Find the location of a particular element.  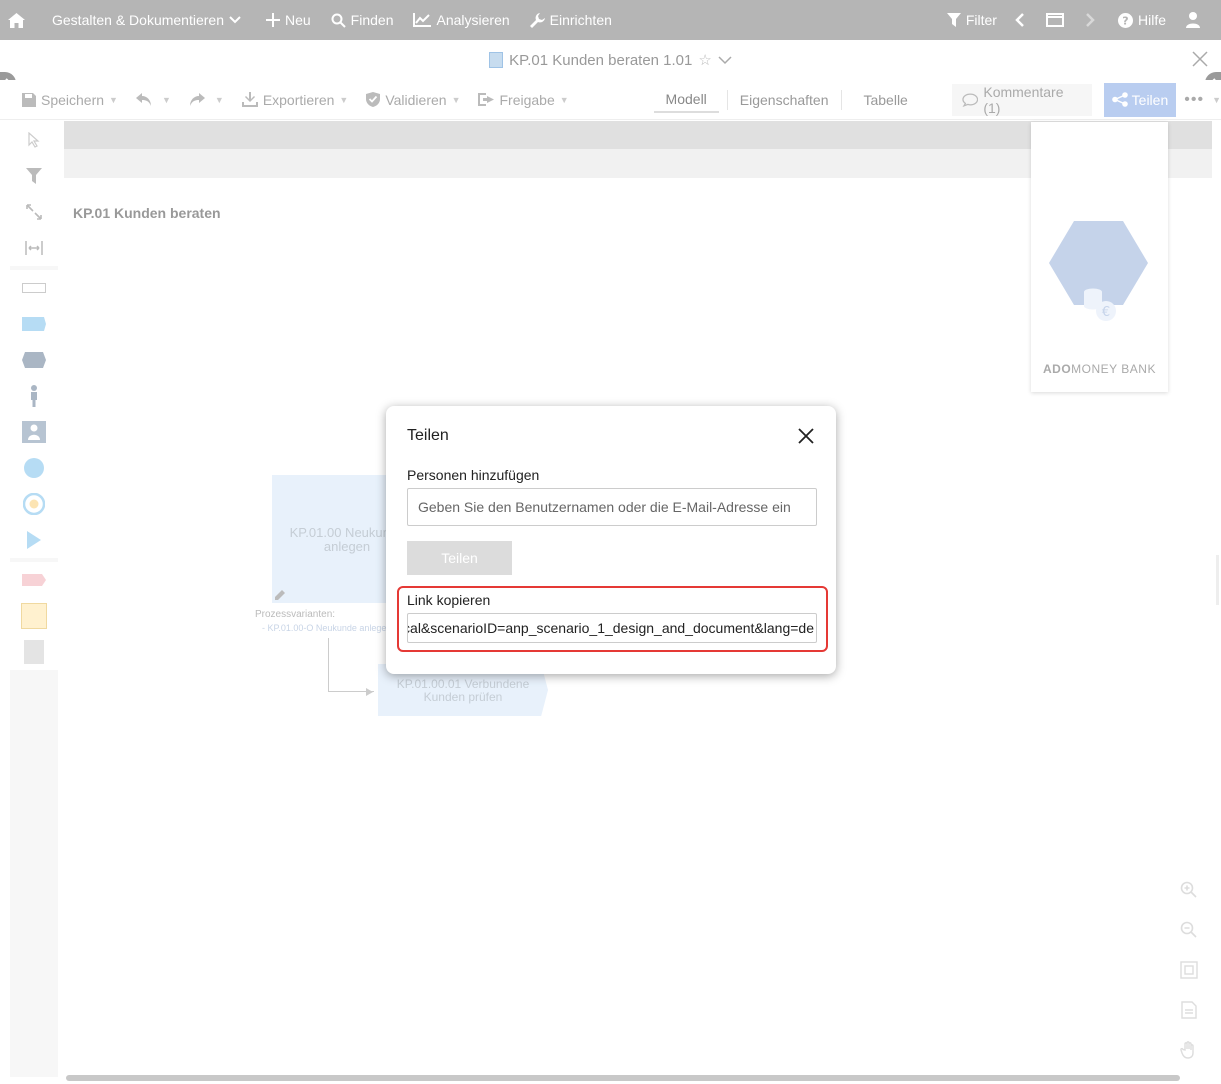

end-event-shape is located at coordinates (34, 540).